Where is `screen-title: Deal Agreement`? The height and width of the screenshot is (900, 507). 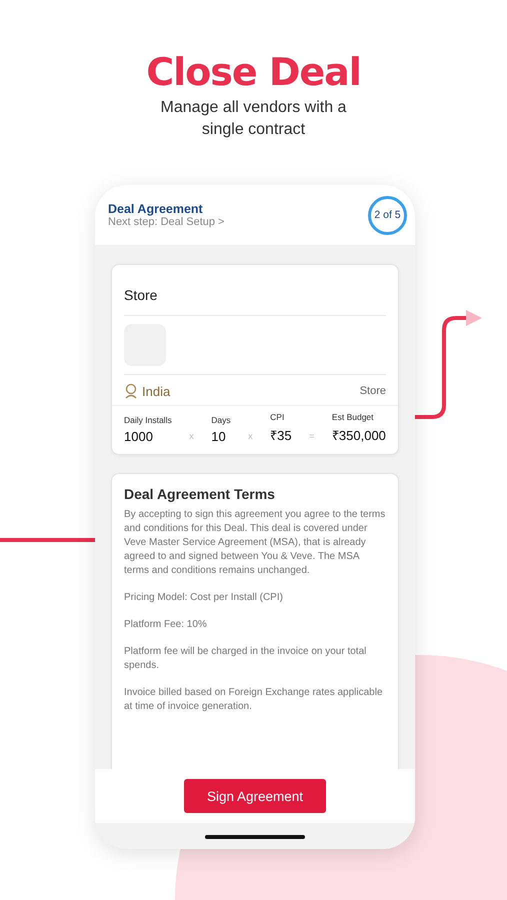 screen-title: Deal Agreement is located at coordinates (156, 209).